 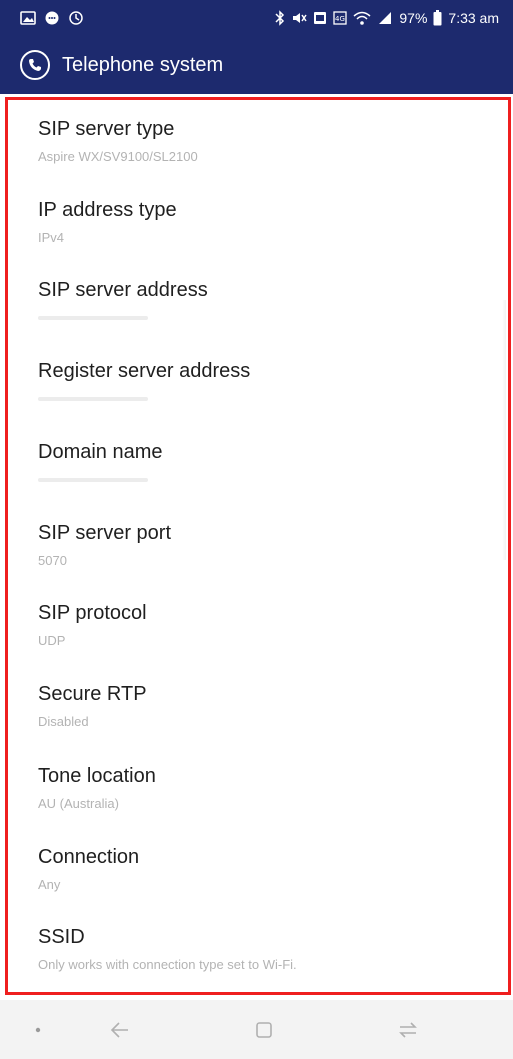 I want to click on setting-title: Register server address, so click(x=144, y=371).